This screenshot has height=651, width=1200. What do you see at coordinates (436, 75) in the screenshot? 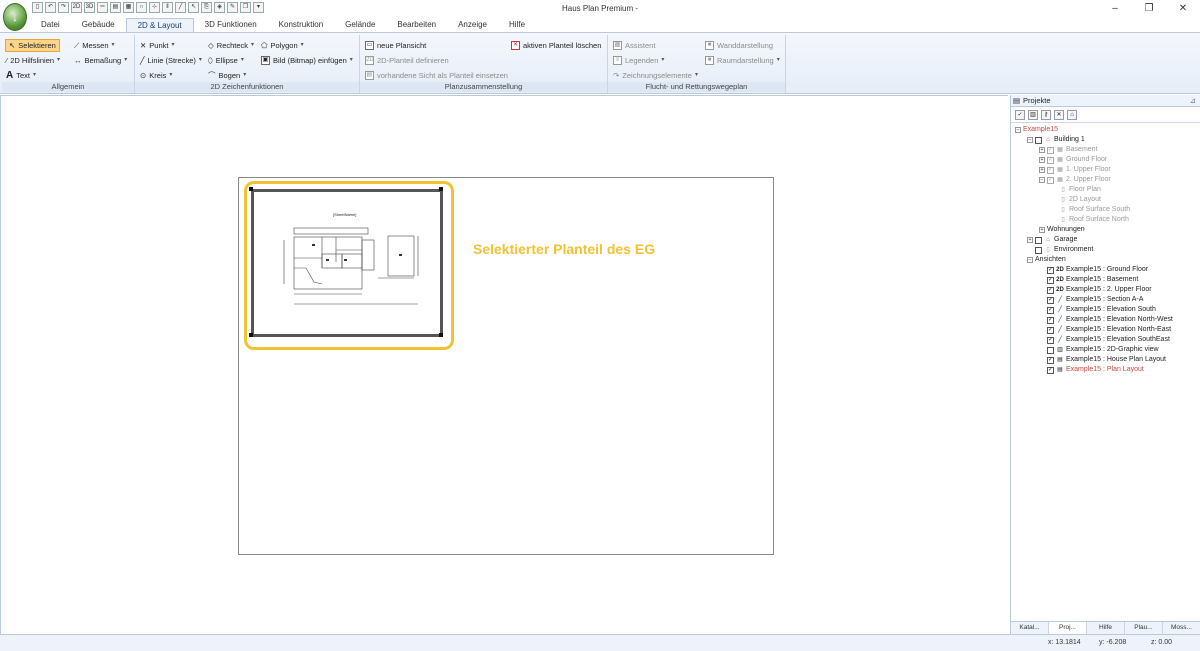
I see `sicht-einsetzen-button: ▤ vorhandene Sicht als Planteil einsetzen` at bounding box center [436, 75].